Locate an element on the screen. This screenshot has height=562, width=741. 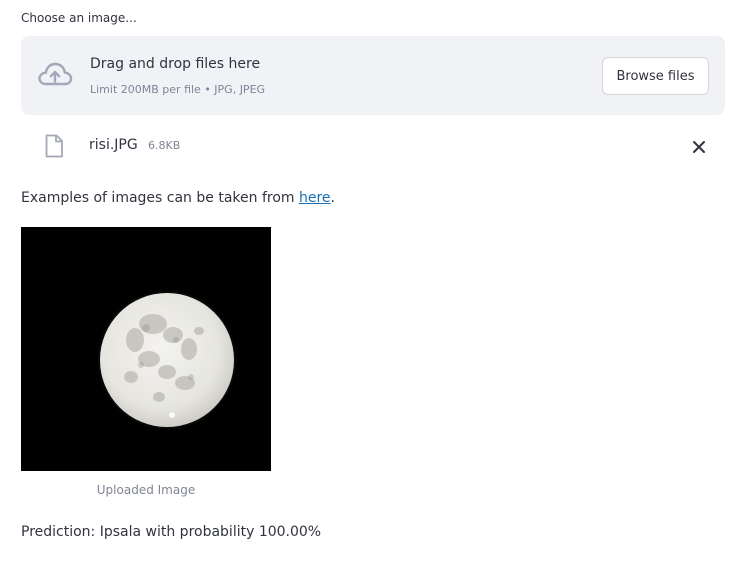
close-icon is located at coordinates (699, 147).